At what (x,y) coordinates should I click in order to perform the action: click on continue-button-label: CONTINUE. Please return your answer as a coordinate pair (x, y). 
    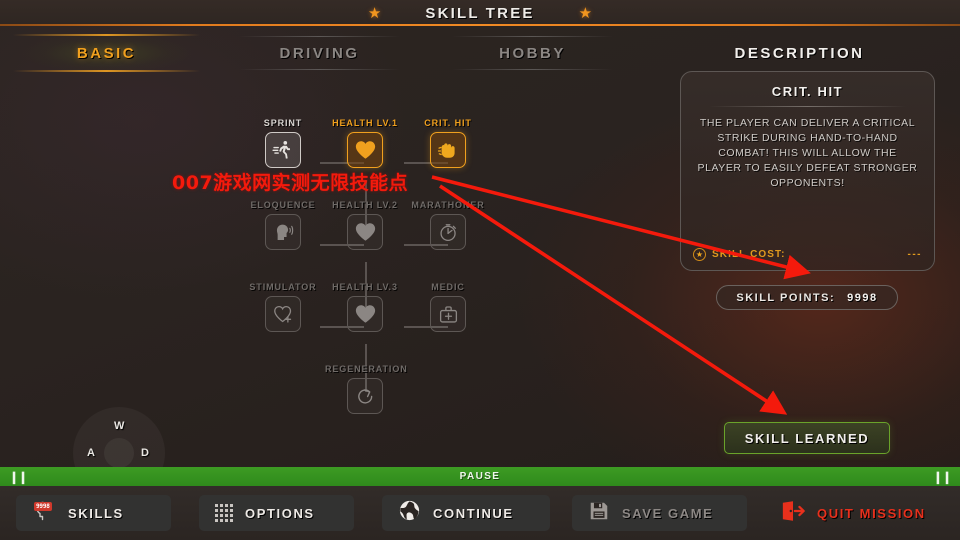
    Looking at the image, I should click on (473, 513).